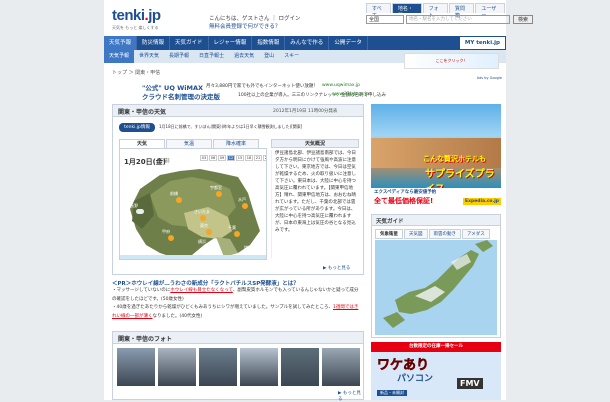  Describe the element at coordinates (476, 234) in the screenshot. I see `tab-amedas: アメダス` at that location.